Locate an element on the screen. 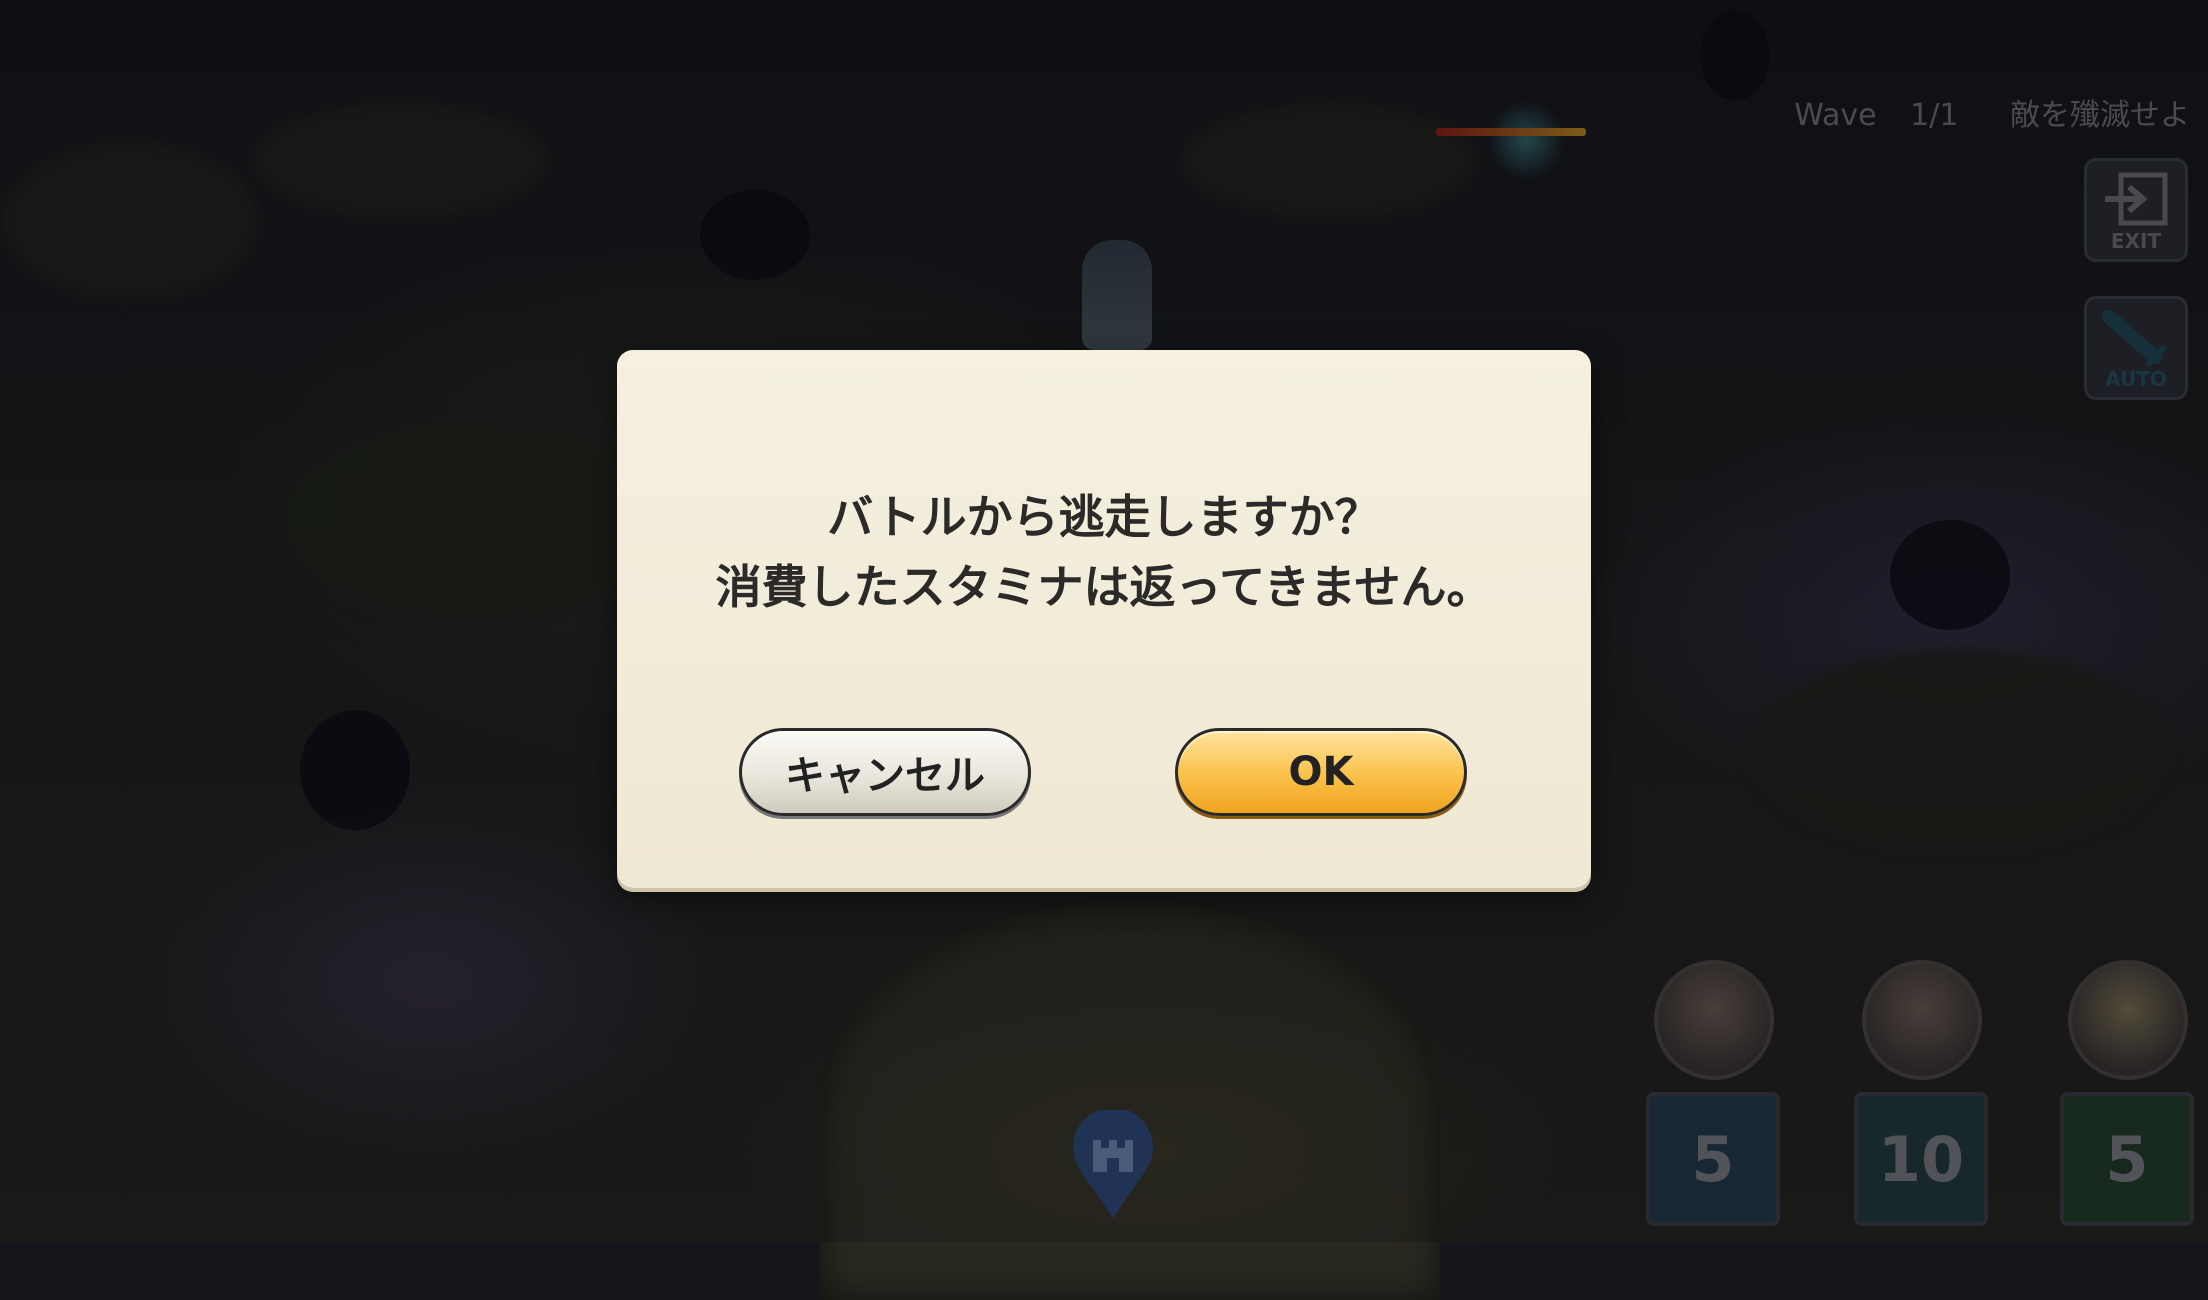 The image size is (2208, 1300). dialog-message-line-1: バトルから逃走しますか？ is located at coordinates (1104, 517).